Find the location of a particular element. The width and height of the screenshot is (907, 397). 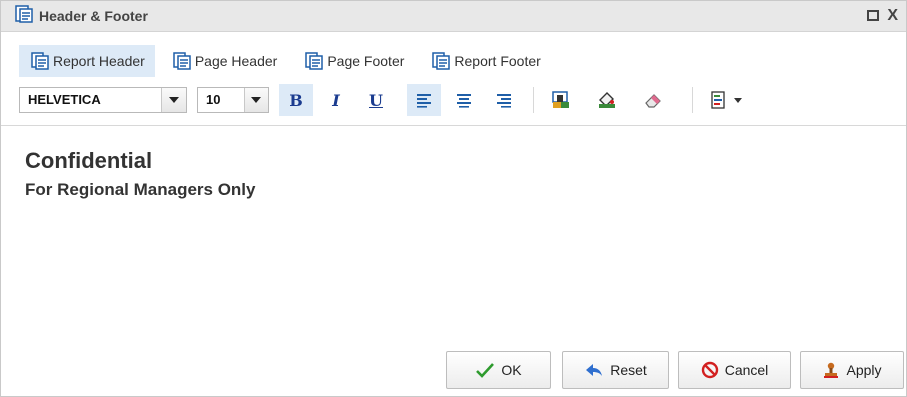

tab-report-footer: Report Footer is located at coordinates (485, 61).